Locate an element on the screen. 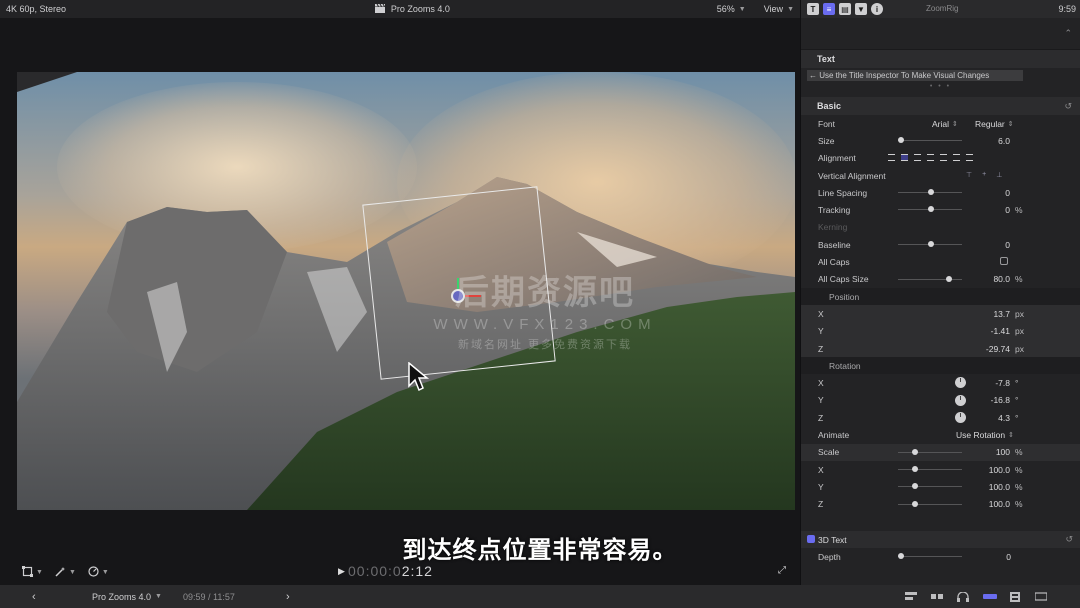 Image resolution: width=1080 pixels, height=608 pixels. animate-popup: Use Rotation ⇕ is located at coordinates (985, 435).